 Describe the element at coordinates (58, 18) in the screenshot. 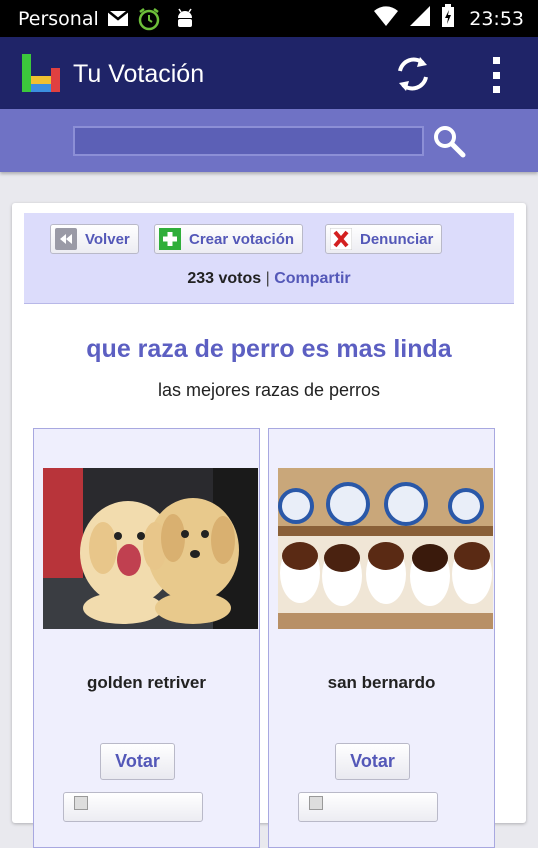

I see `carrier-name: Personal` at that location.